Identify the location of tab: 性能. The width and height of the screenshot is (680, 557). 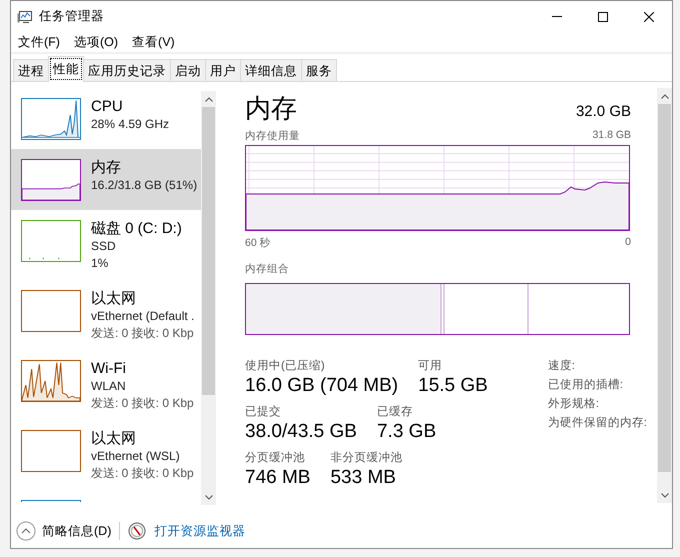
(66, 69).